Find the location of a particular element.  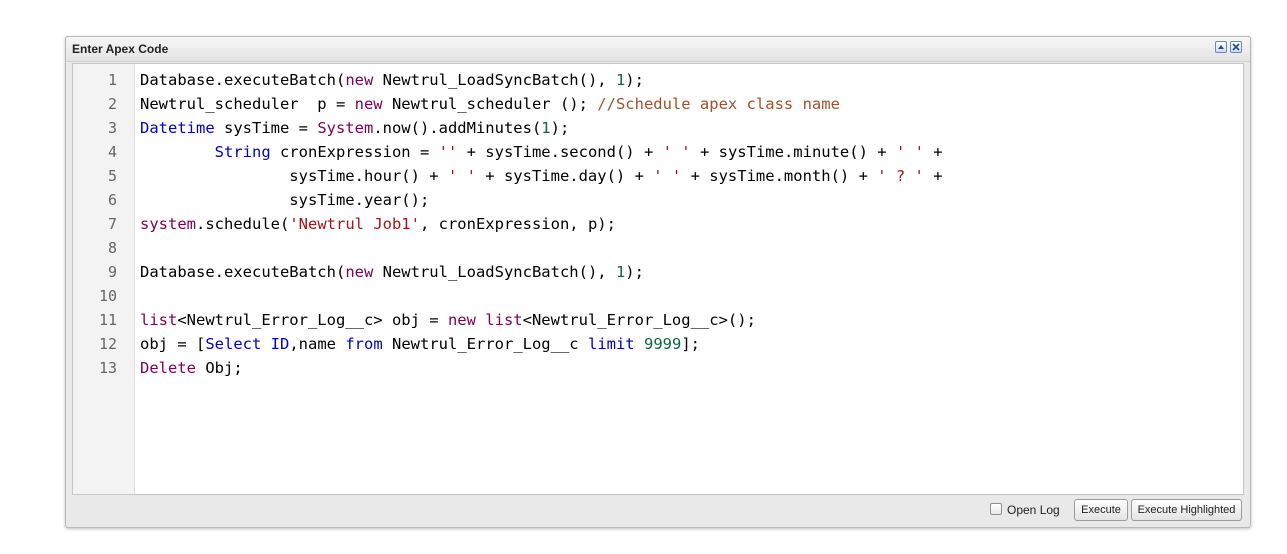

line-number: 13 is located at coordinates (107, 368).